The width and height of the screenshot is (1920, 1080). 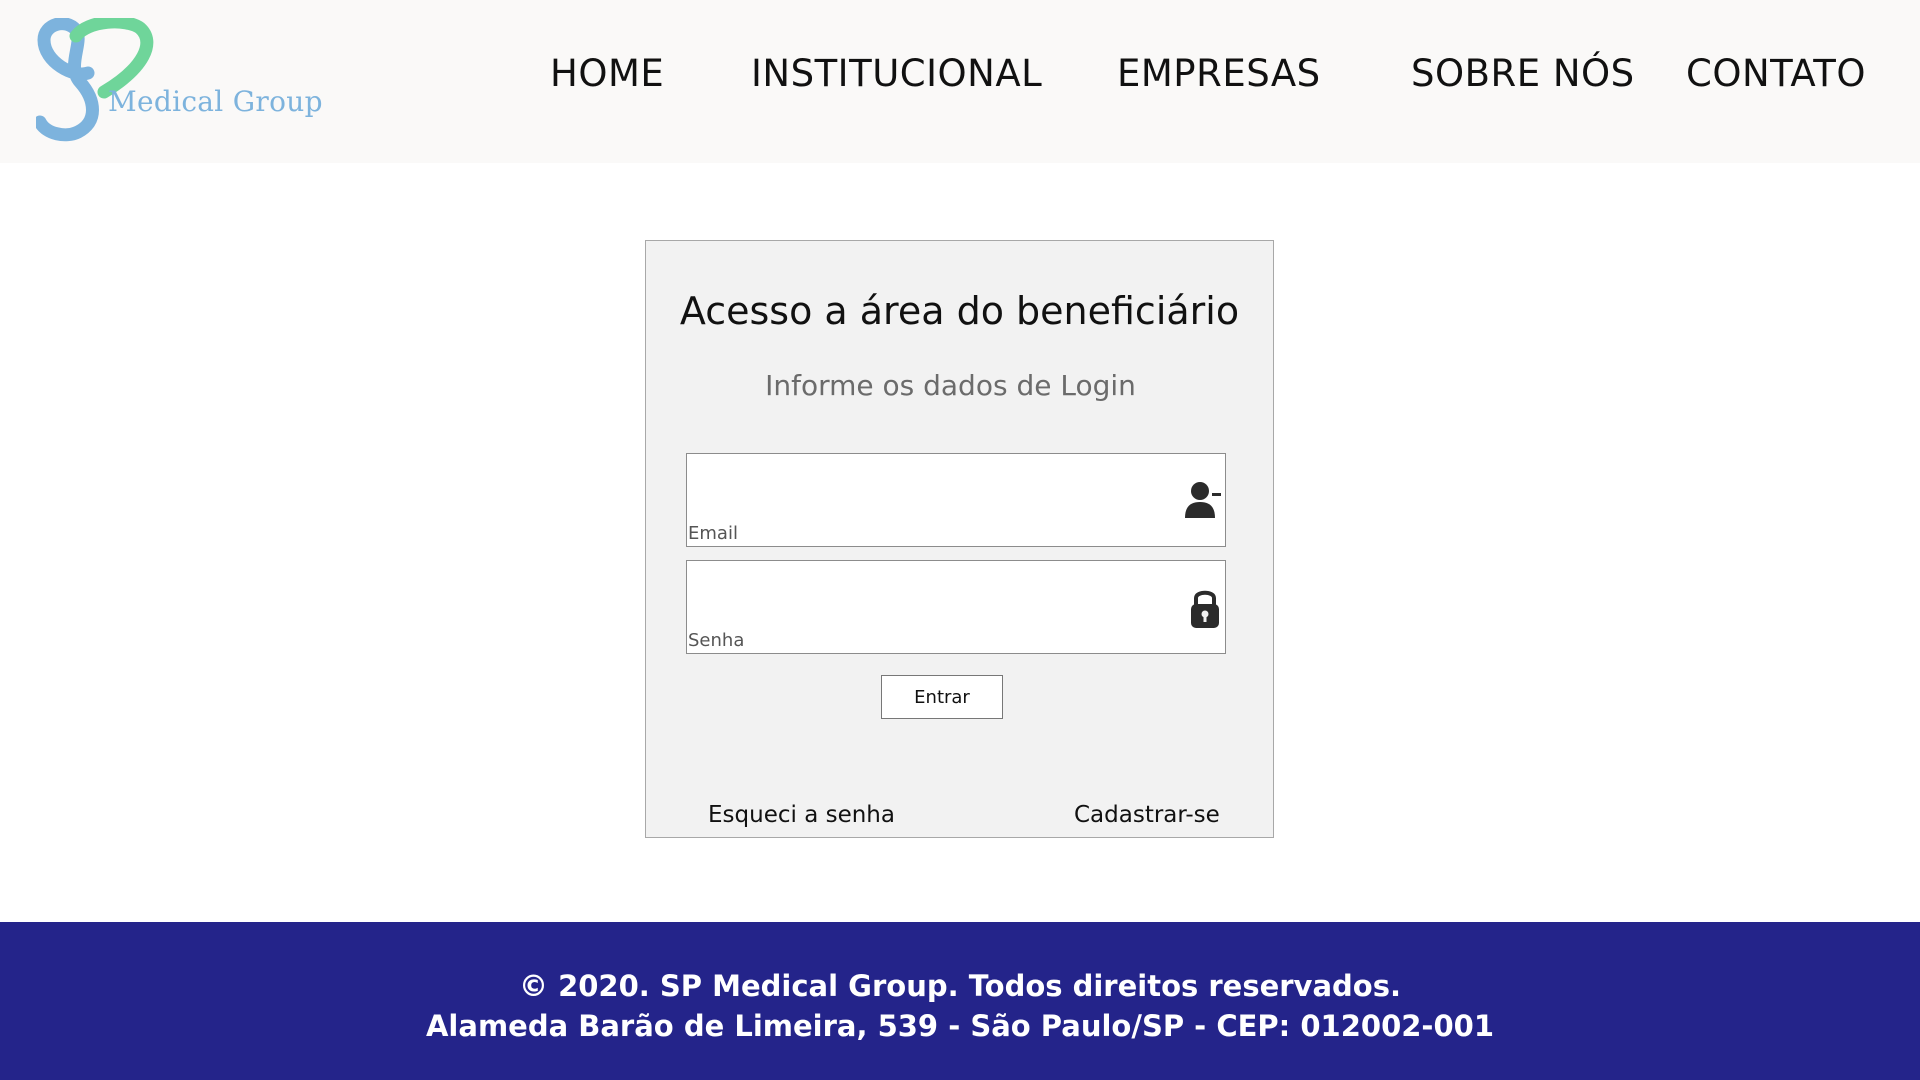 I want to click on nav-contato: CONTATO, so click(x=1776, y=73).